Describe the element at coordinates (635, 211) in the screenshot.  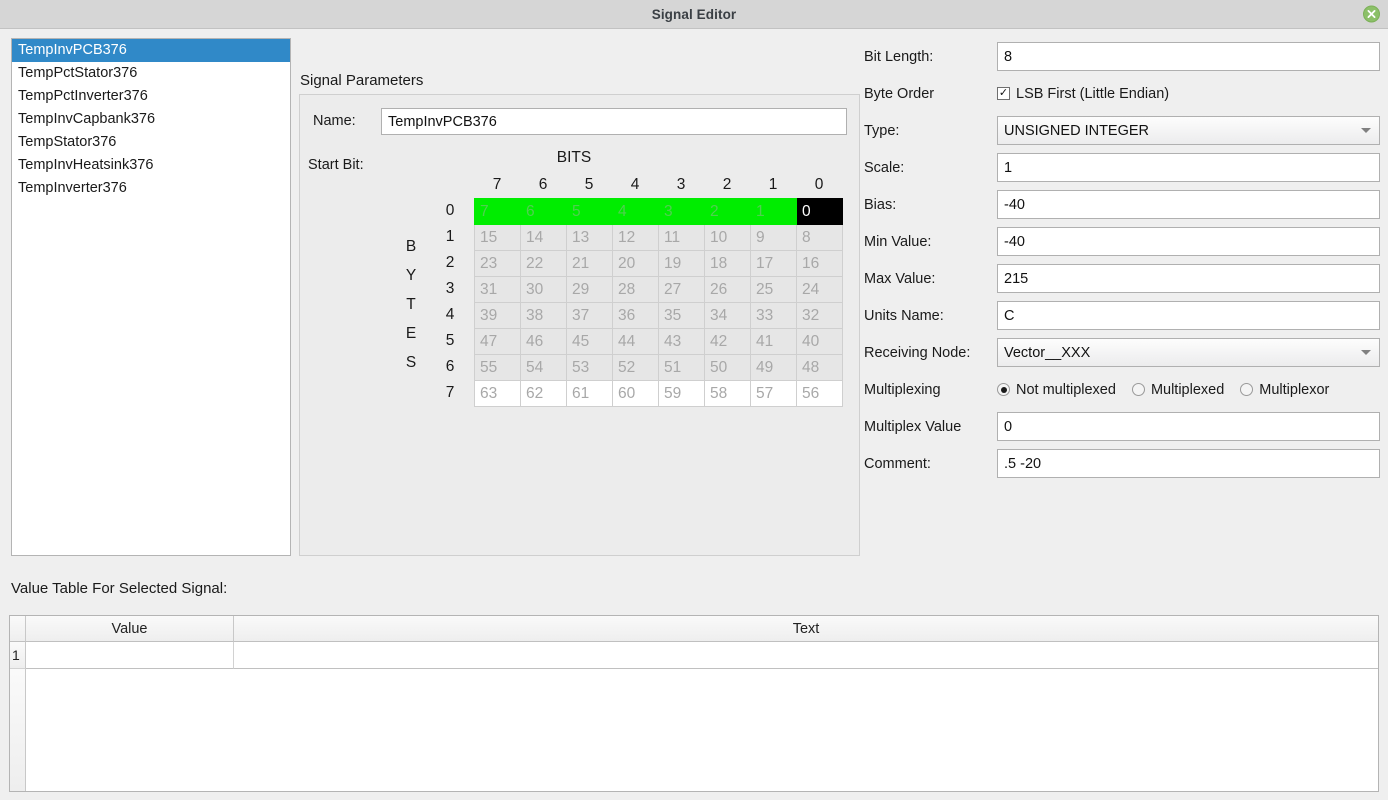
I see `bit-cell: 4` at that location.